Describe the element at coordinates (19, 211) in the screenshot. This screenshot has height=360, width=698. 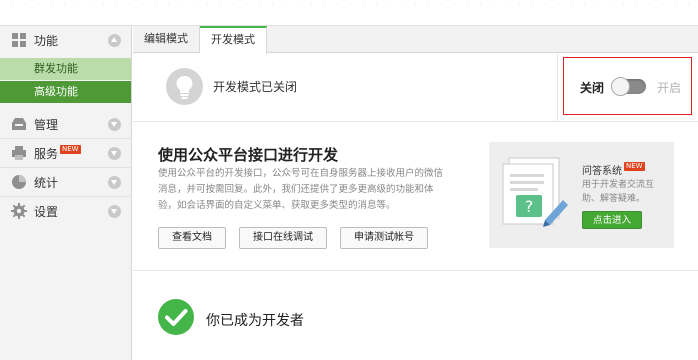
I see `gear-icon` at that location.